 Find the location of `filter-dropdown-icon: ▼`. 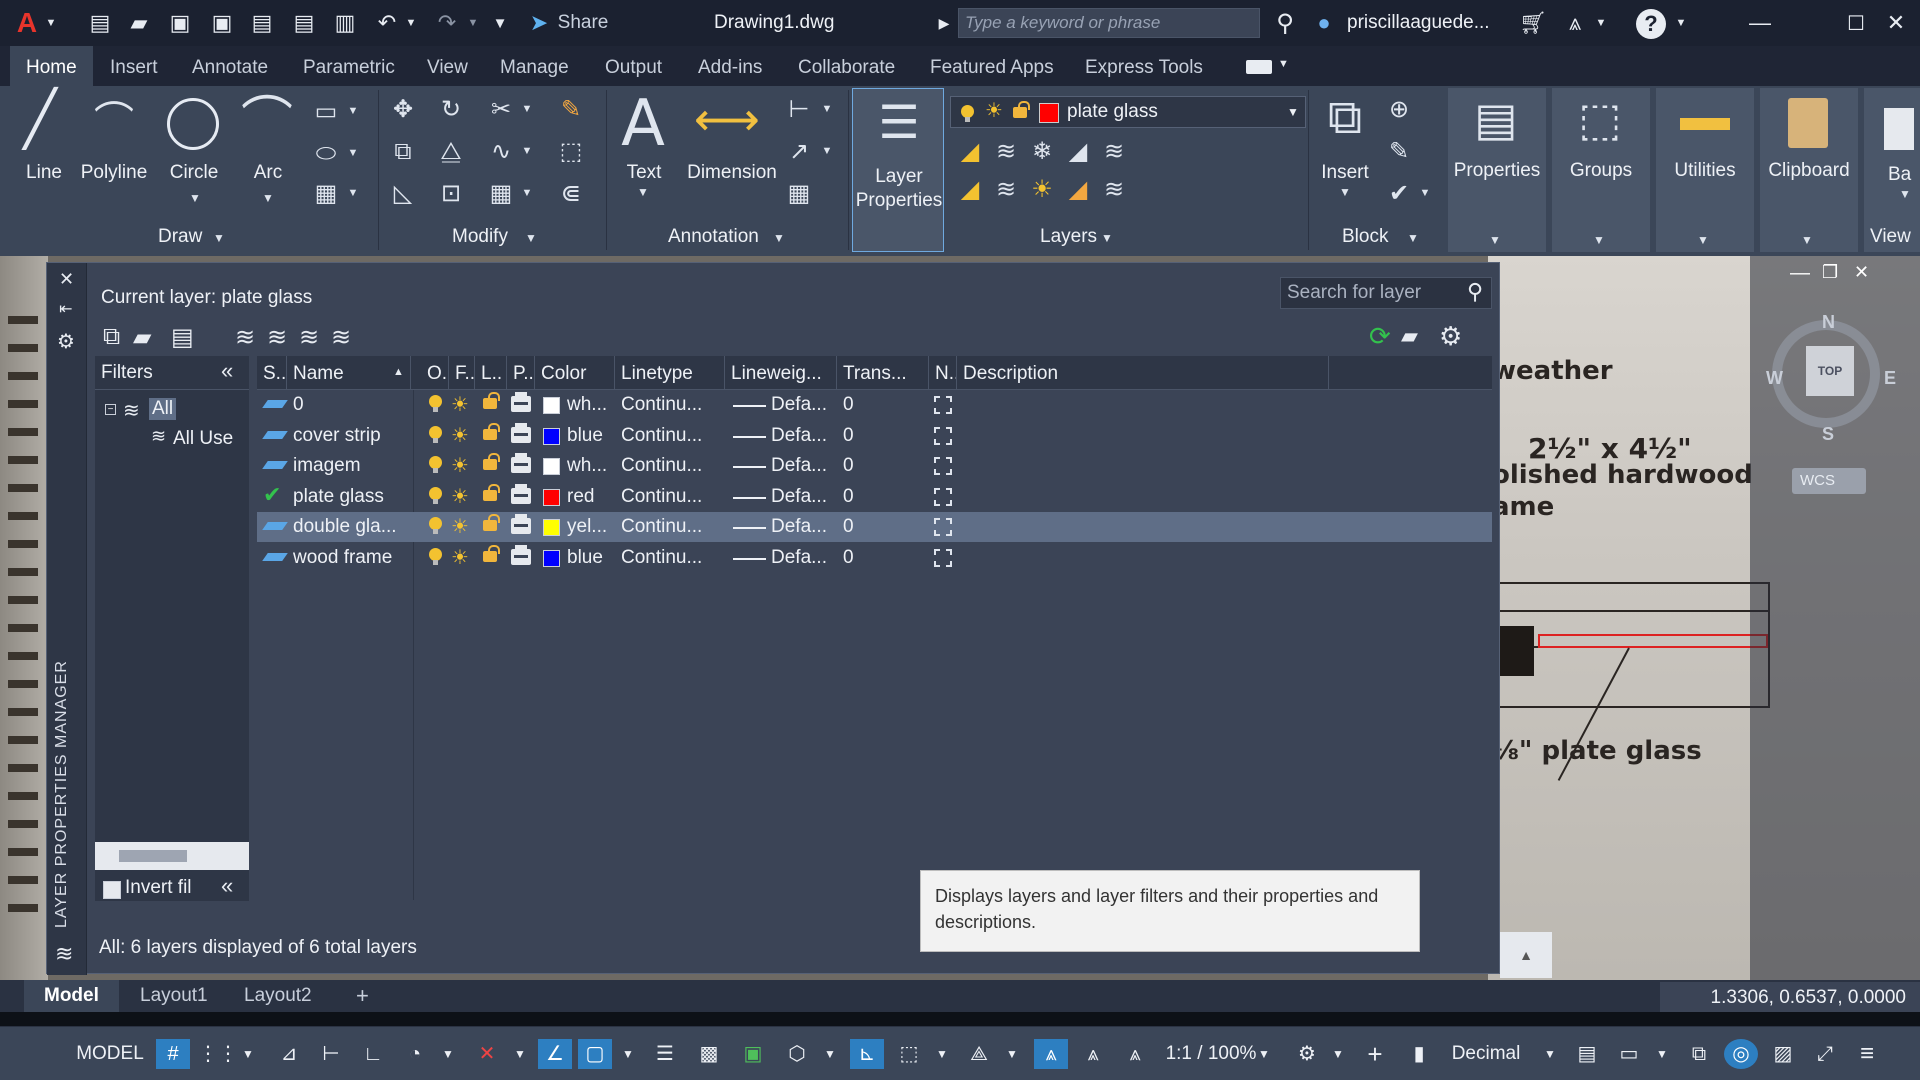

filter-dropdown-icon: ▼ is located at coordinates (942, 1054).